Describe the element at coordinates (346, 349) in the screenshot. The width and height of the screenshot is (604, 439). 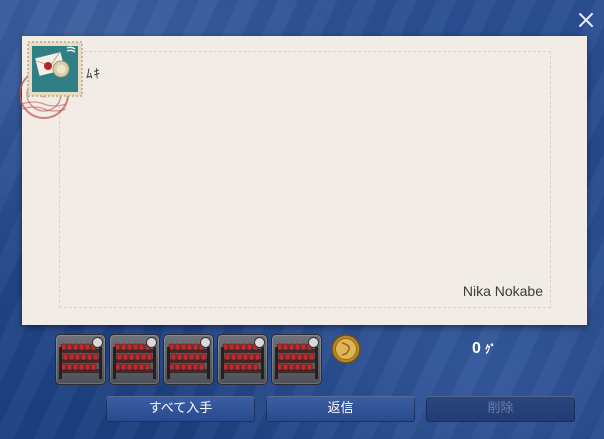
I see `gil-coin-icon` at that location.